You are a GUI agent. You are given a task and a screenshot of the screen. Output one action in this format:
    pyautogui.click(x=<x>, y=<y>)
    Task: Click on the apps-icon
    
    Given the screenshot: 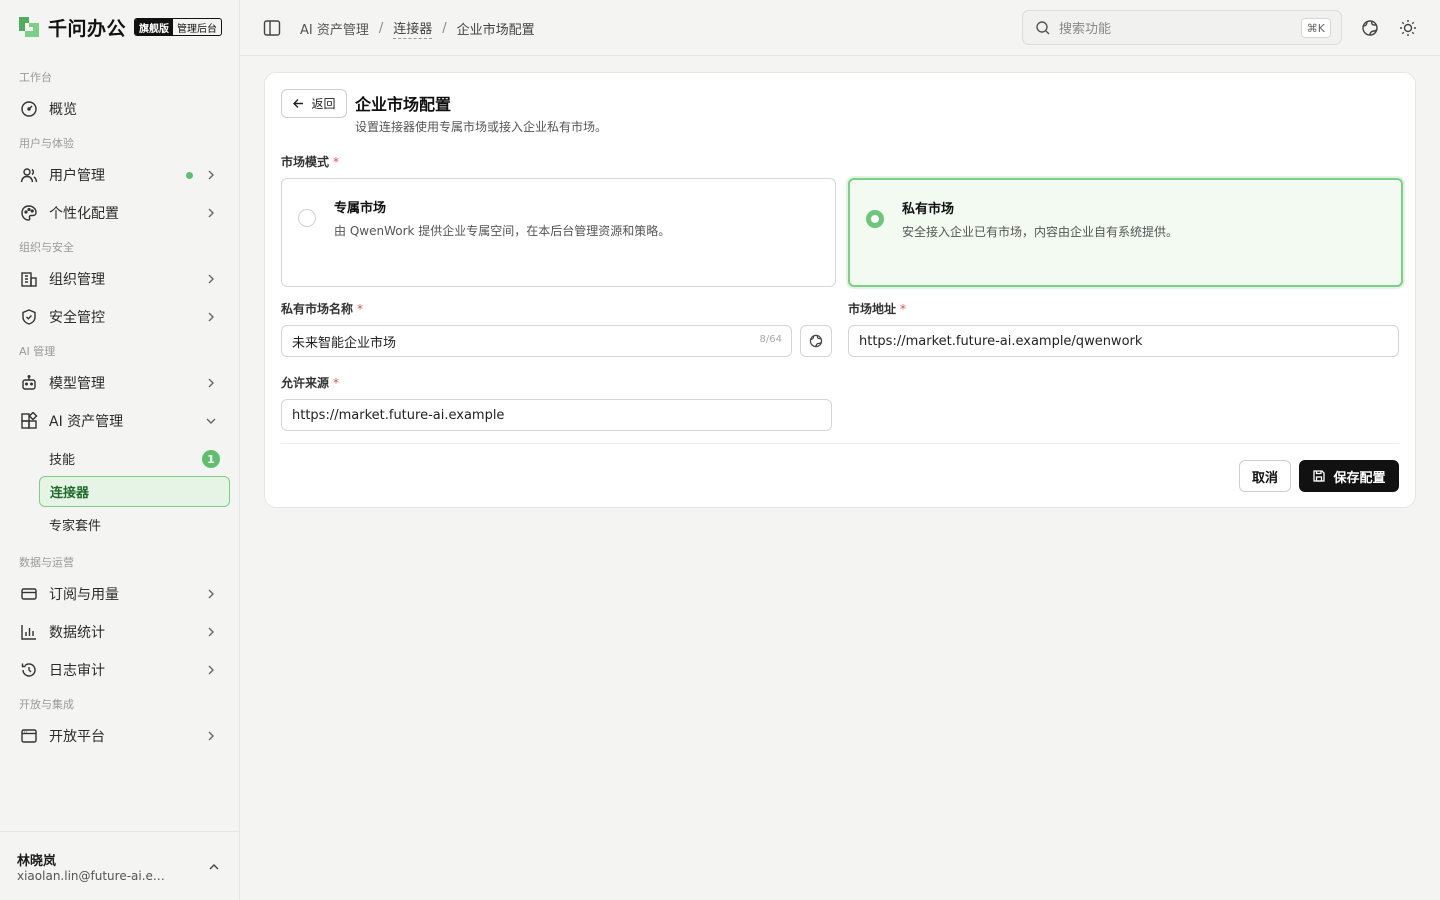 What is the action you would take?
    pyautogui.click(x=29, y=421)
    